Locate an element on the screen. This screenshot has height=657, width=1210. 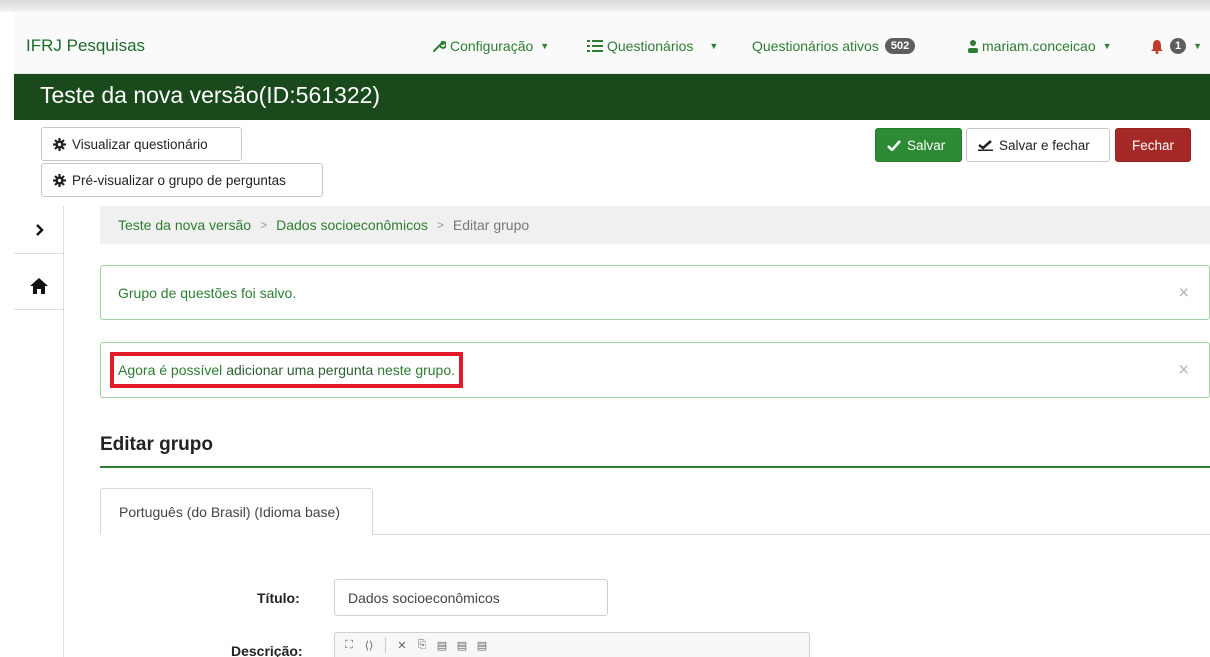
breadcrumb-survey-link: Teste da nova versão is located at coordinates (184, 225).